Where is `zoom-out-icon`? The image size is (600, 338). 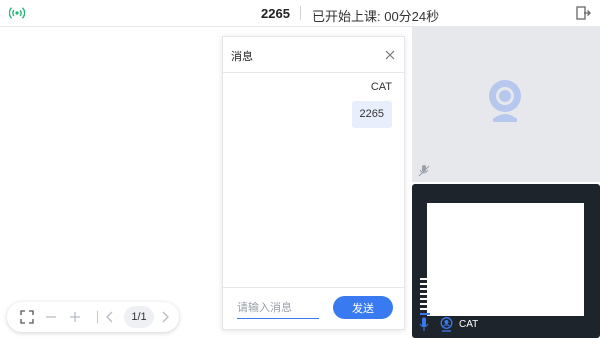
zoom-out-icon is located at coordinates (51, 317).